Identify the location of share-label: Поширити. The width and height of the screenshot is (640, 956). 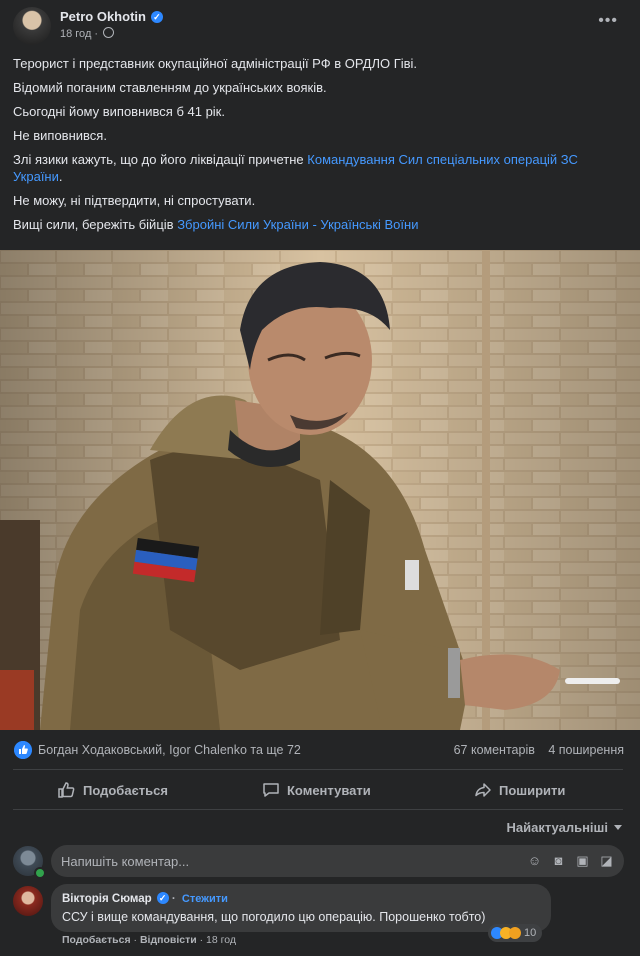
(532, 790).